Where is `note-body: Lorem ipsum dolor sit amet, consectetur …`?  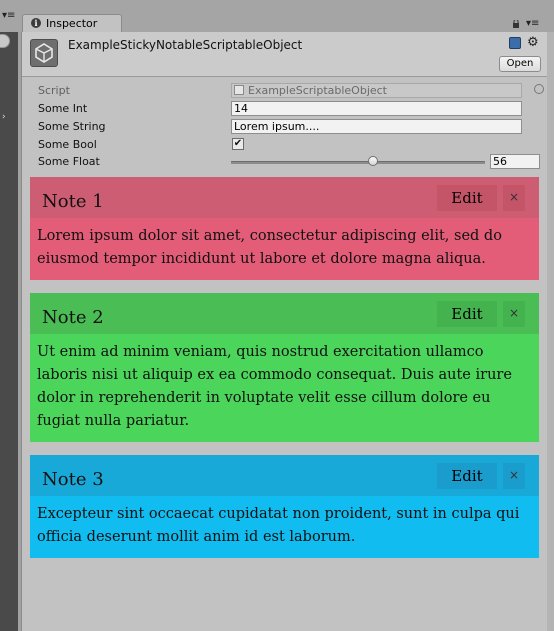 note-body: Lorem ipsum dolor sit amet, consectetur … is located at coordinates (284, 249).